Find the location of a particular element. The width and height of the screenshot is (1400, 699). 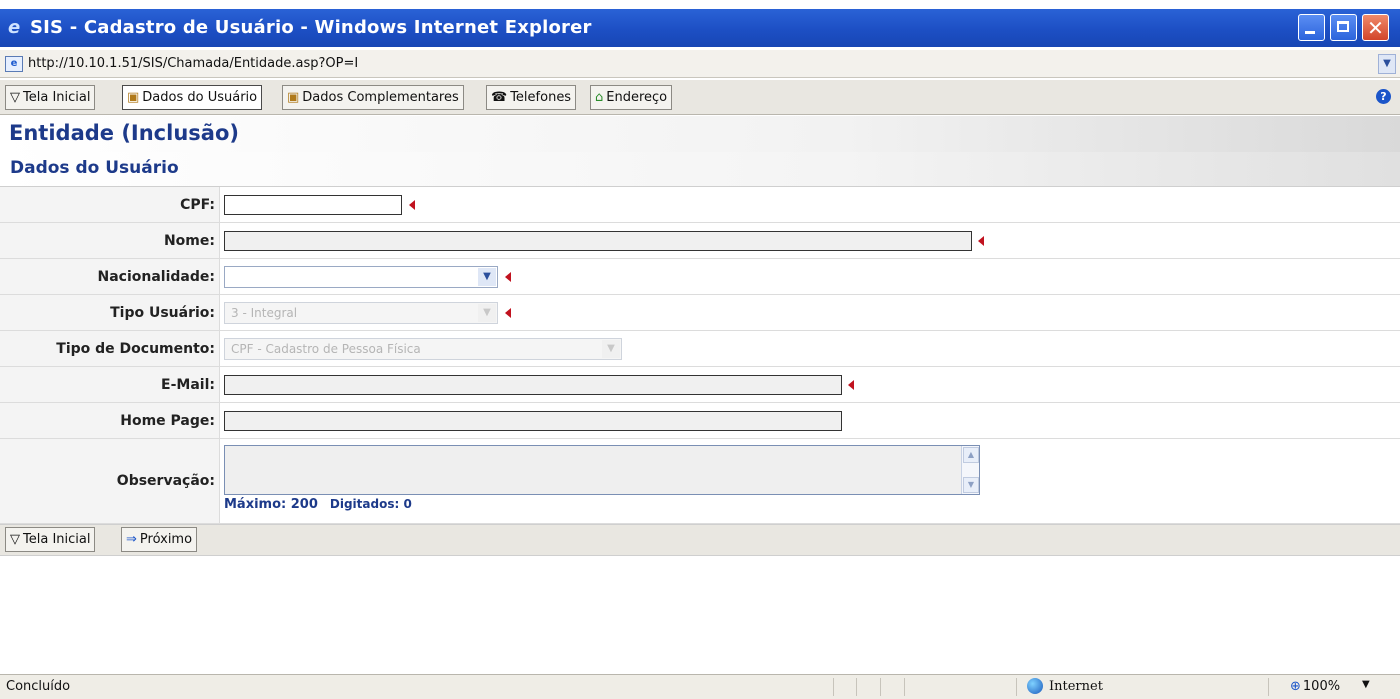

address-dropdown-icon: ▼ is located at coordinates (1387, 64).